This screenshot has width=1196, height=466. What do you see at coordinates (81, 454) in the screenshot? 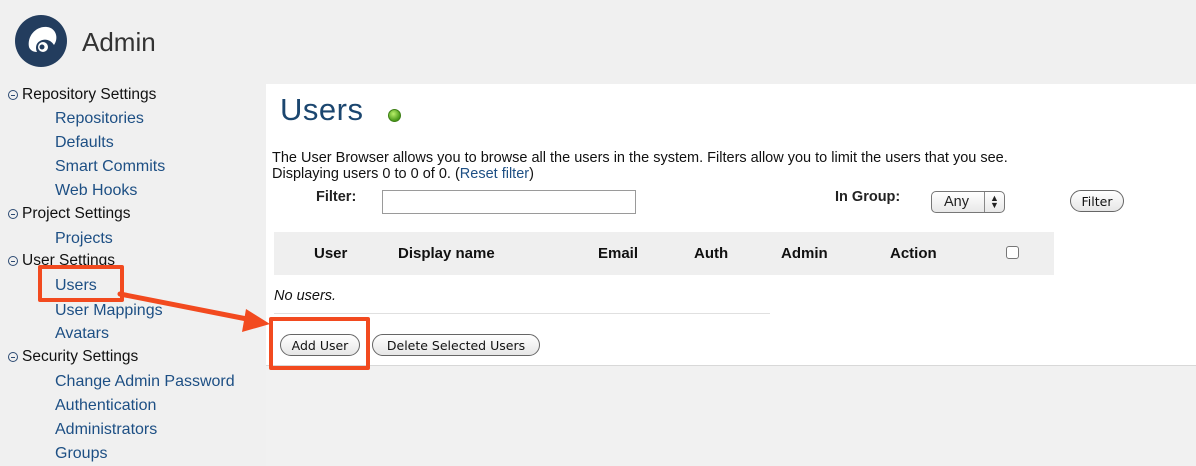
I see `sidebar-item-groups: Groups` at bounding box center [81, 454].